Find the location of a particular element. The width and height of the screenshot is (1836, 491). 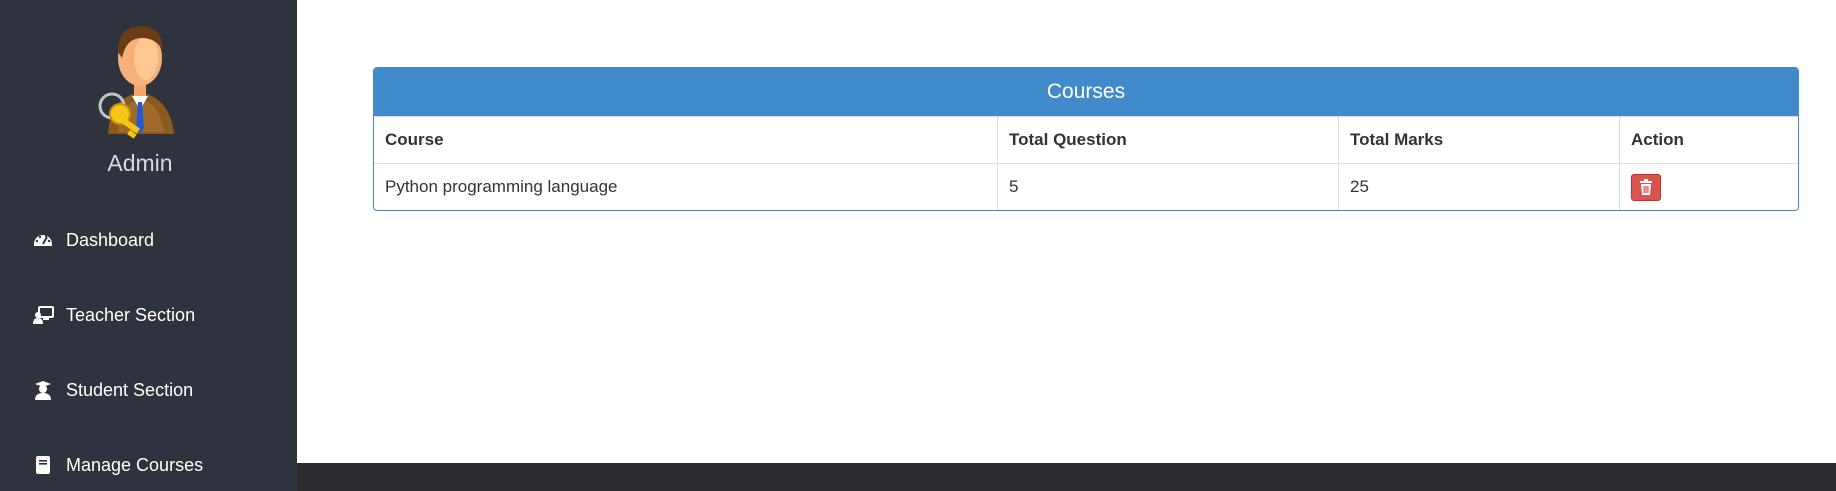

book-icon is located at coordinates (43, 465).